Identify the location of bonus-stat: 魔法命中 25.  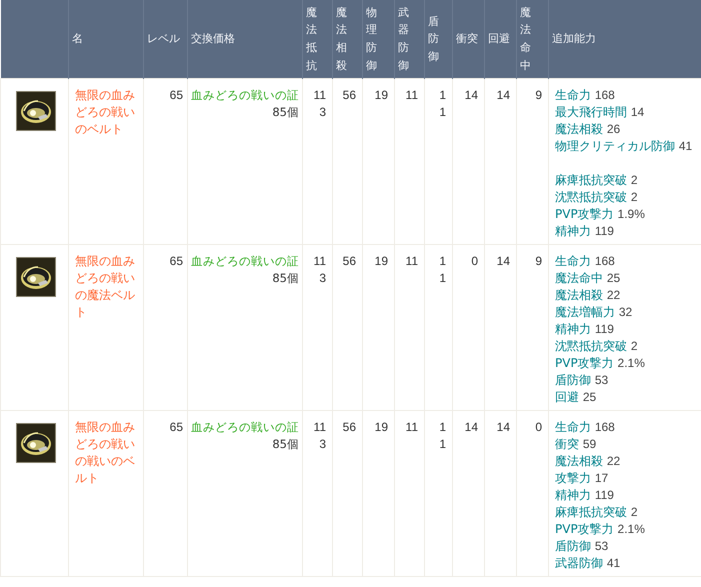
(587, 278).